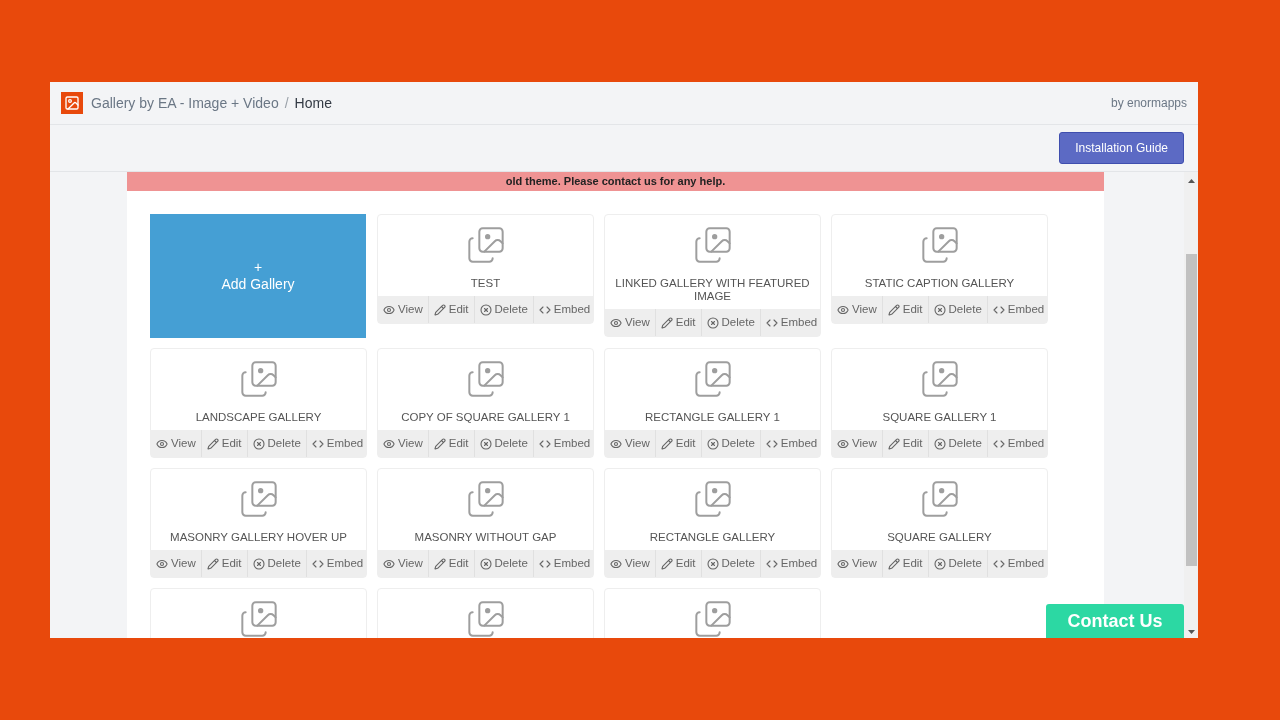 This screenshot has height=720, width=1280. What do you see at coordinates (485, 283) in the screenshot?
I see `gallery-title: TEST` at bounding box center [485, 283].